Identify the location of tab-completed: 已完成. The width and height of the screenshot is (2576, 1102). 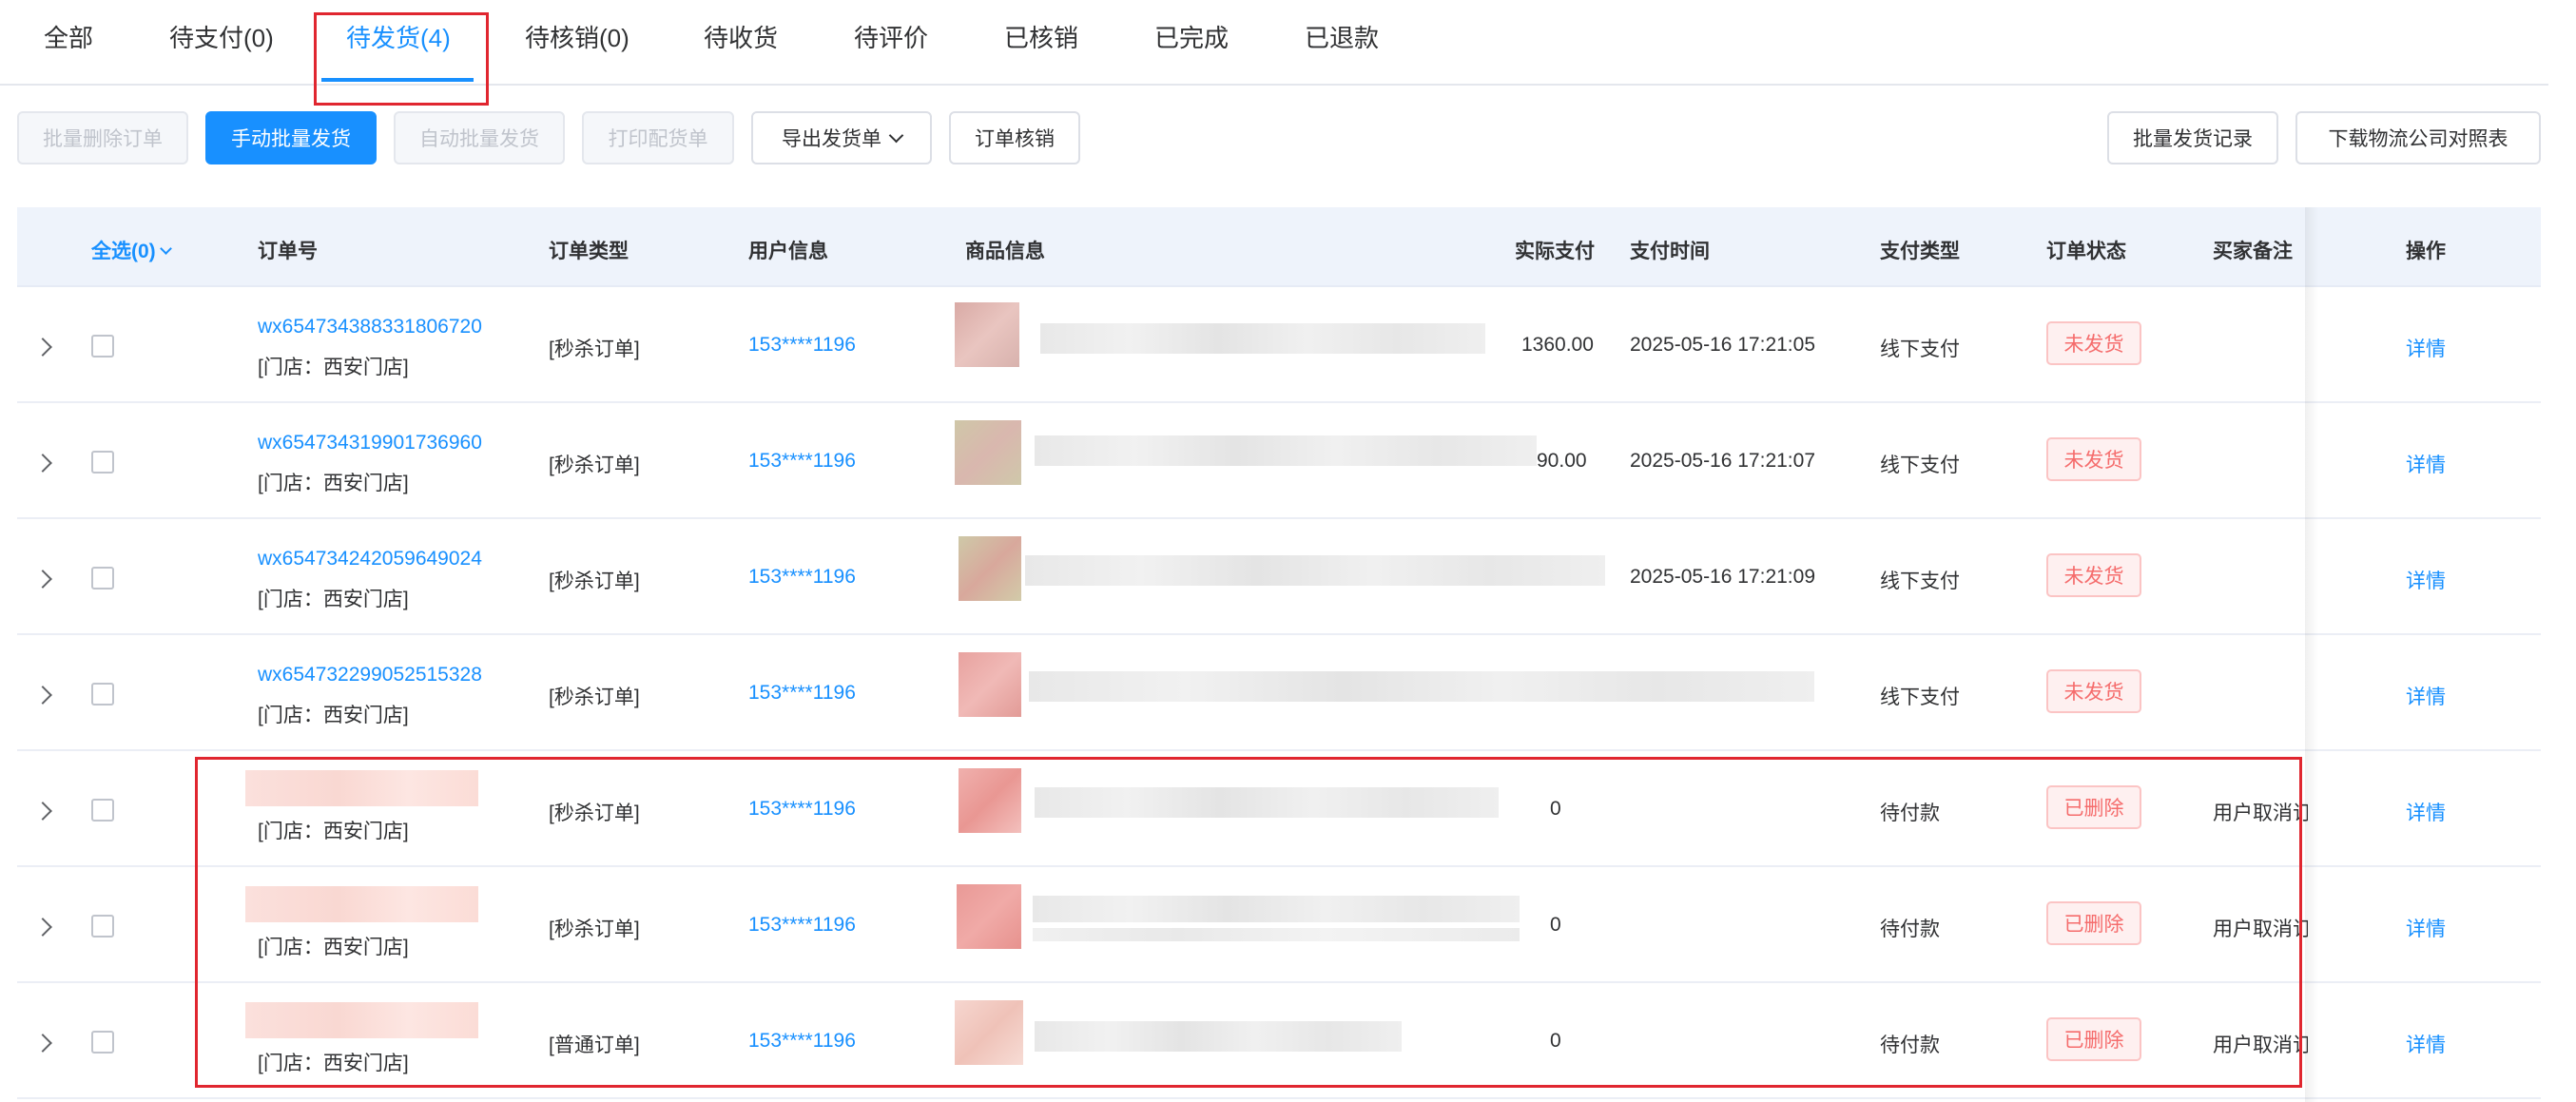
(1191, 36).